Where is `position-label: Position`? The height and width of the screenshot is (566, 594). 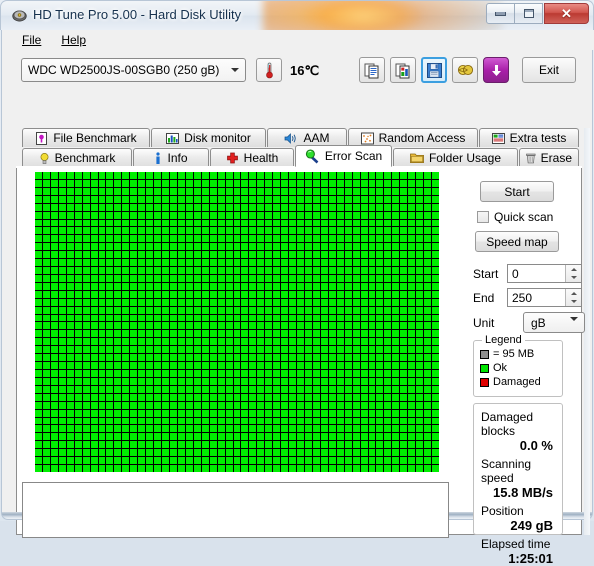
position-label: Position is located at coordinates (502, 511).